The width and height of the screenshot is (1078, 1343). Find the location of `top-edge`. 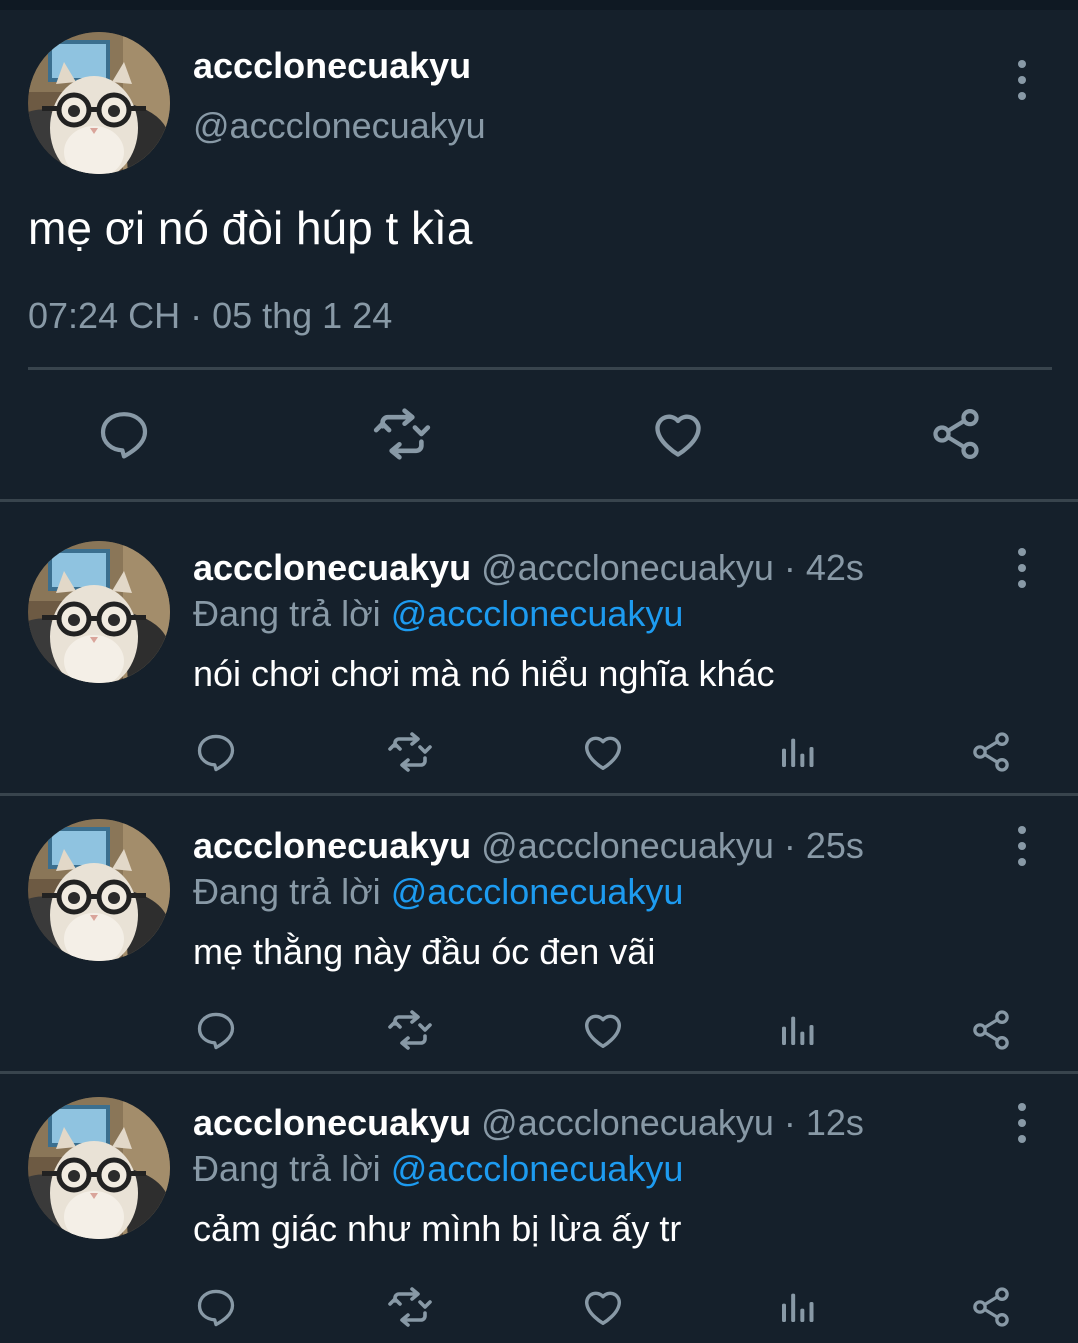

top-edge is located at coordinates (539, 5).